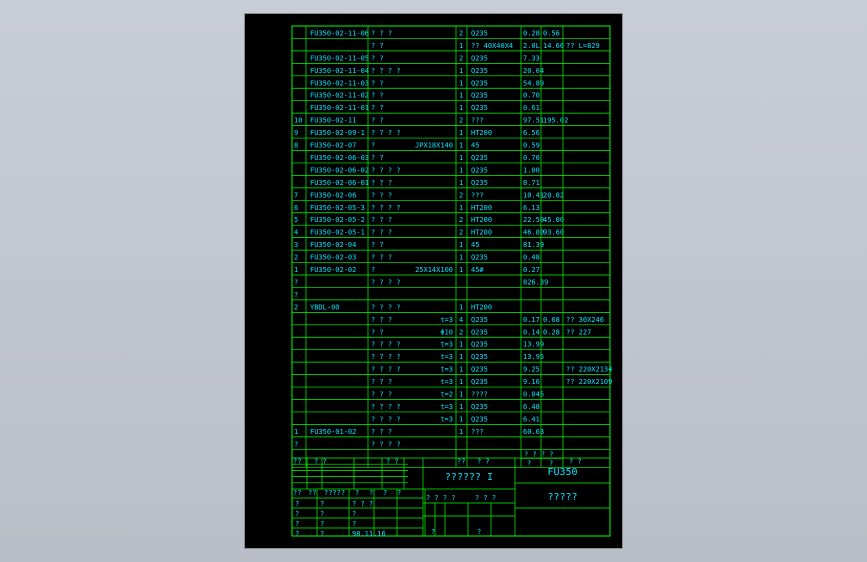  I want to click on cell-total-weight: 14.66, so click(553, 46).